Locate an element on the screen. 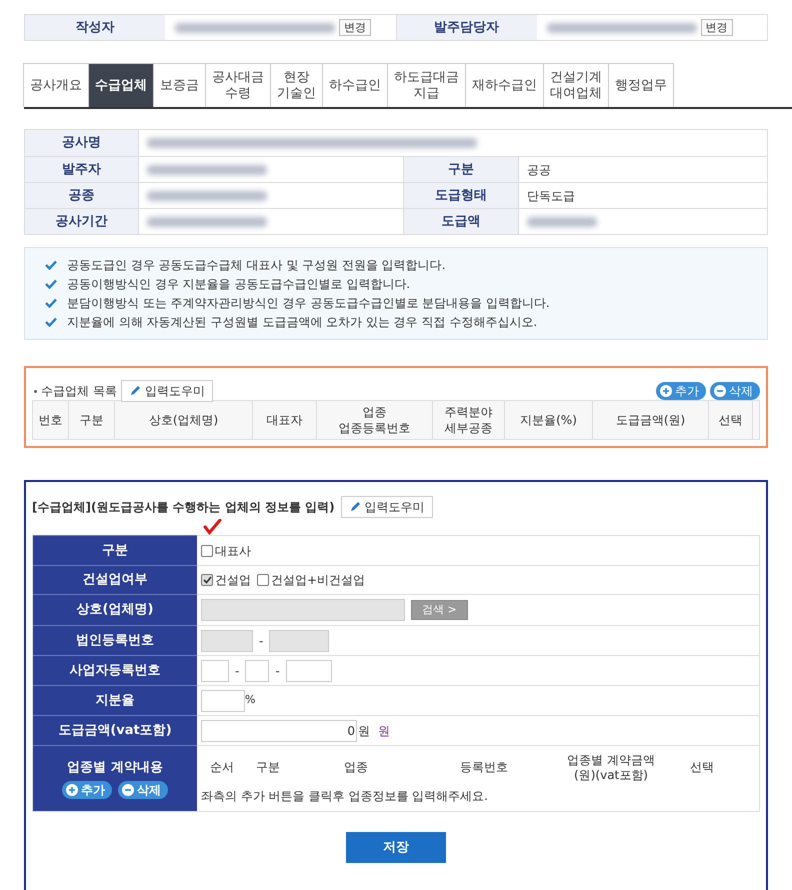 The height and width of the screenshot is (890, 792). field-label: 도급형태 is located at coordinates (461, 195).